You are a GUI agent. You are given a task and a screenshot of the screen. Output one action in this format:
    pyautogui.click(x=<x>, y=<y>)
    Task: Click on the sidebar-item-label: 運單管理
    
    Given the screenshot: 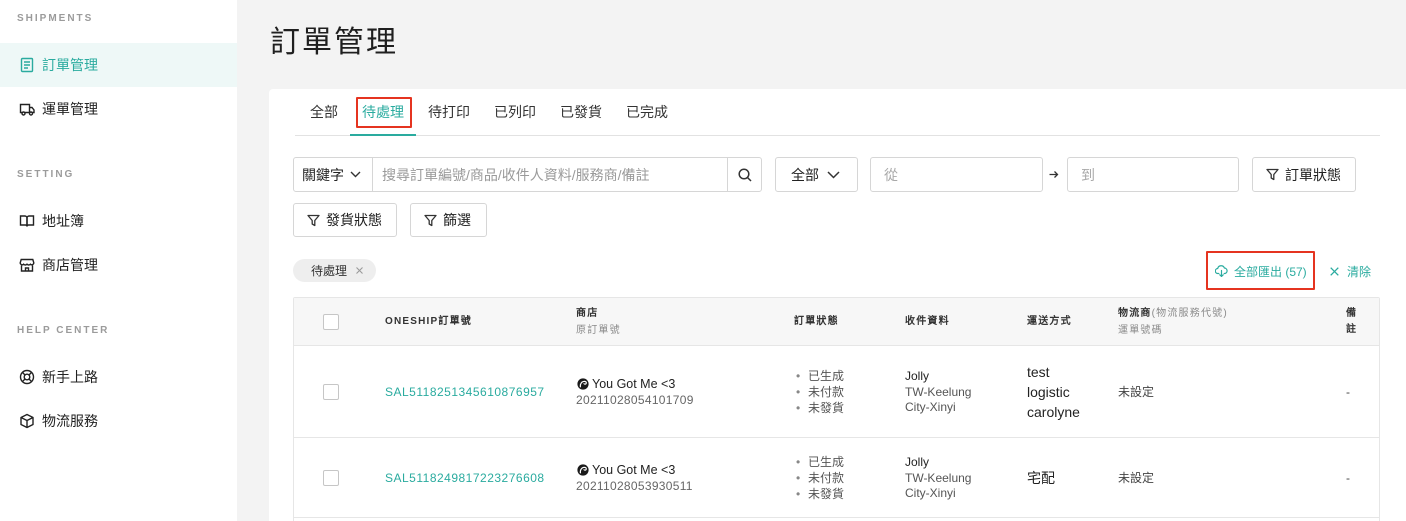 What is the action you would take?
    pyautogui.click(x=70, y=109)
    